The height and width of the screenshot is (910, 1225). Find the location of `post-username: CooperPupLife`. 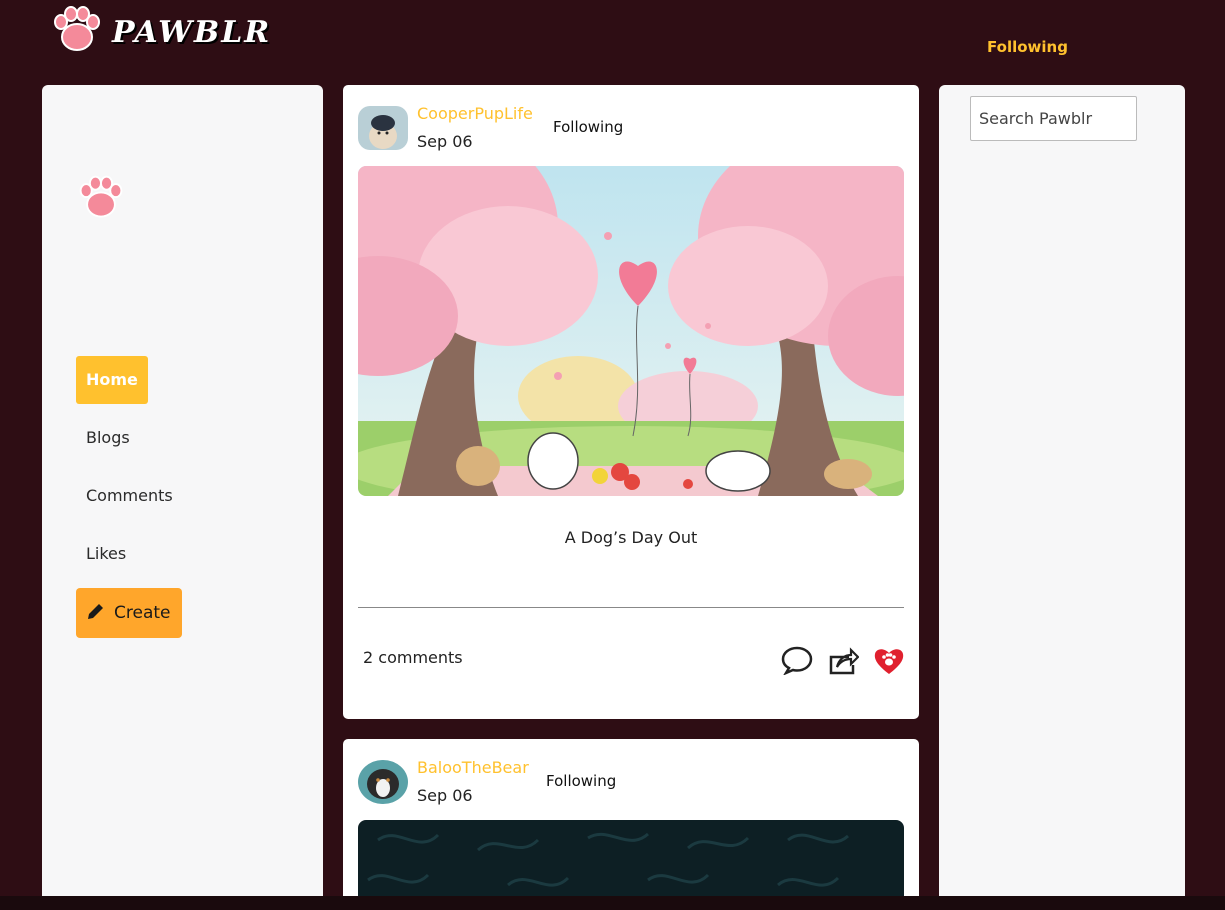

post-username: CooperPupLife is located at coordinates (475, 113).